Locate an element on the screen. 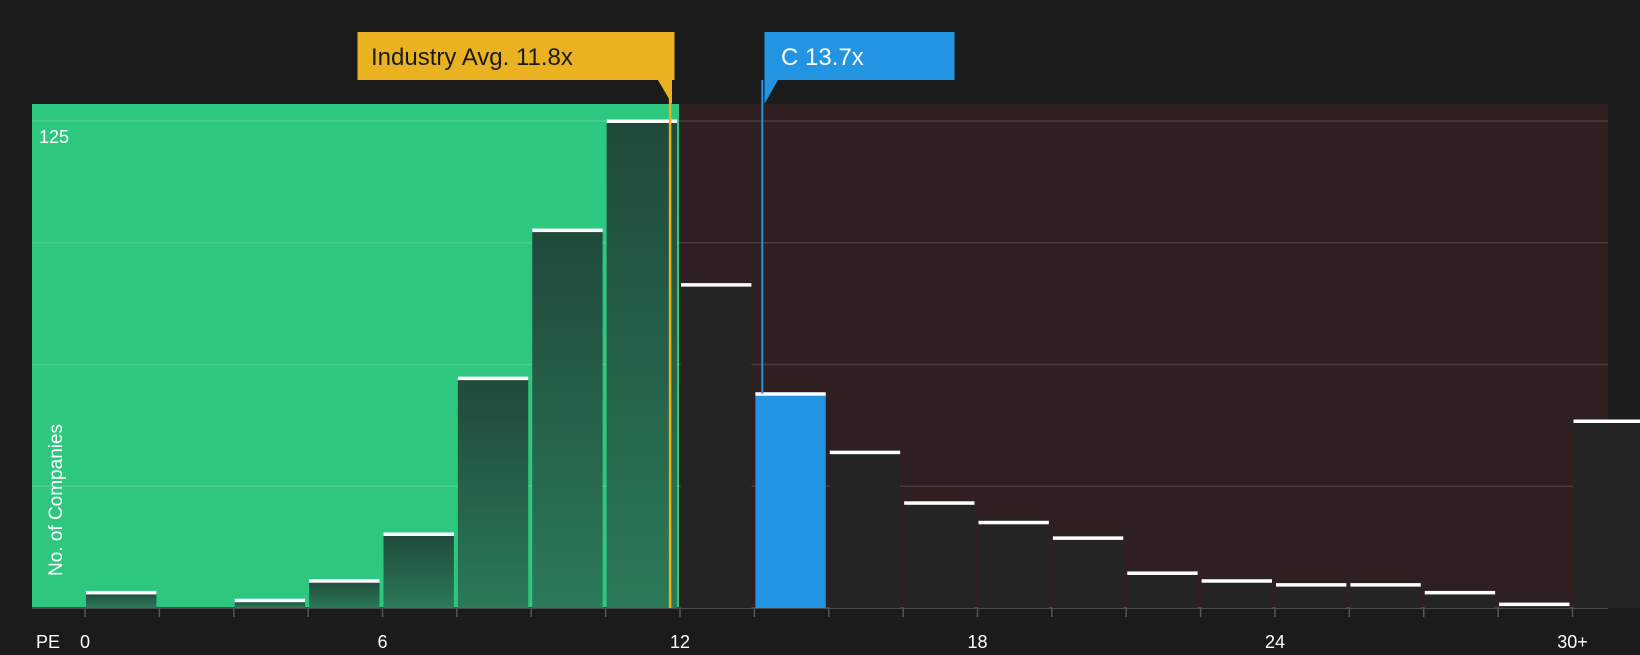 This screenshot has height=655, width=1640. x-axis-label: PE is located at coordinates (48, 641).